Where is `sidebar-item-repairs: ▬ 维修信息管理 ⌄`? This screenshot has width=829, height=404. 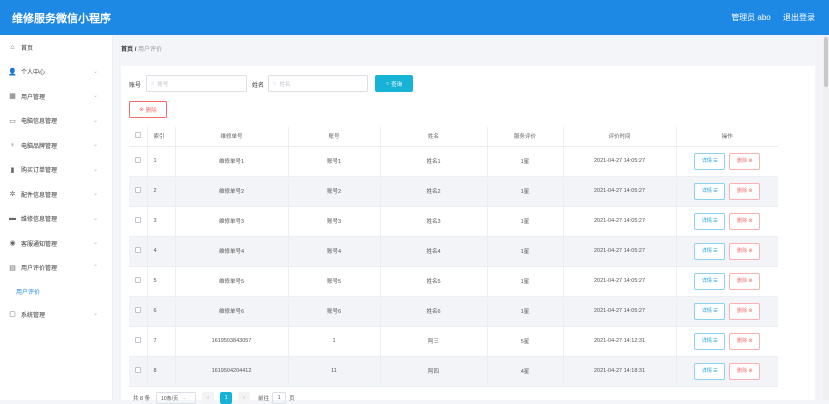
sidebar-item-repairs: ▬ 维修信息管理 ⌄ is located at coordinates (56, 219).